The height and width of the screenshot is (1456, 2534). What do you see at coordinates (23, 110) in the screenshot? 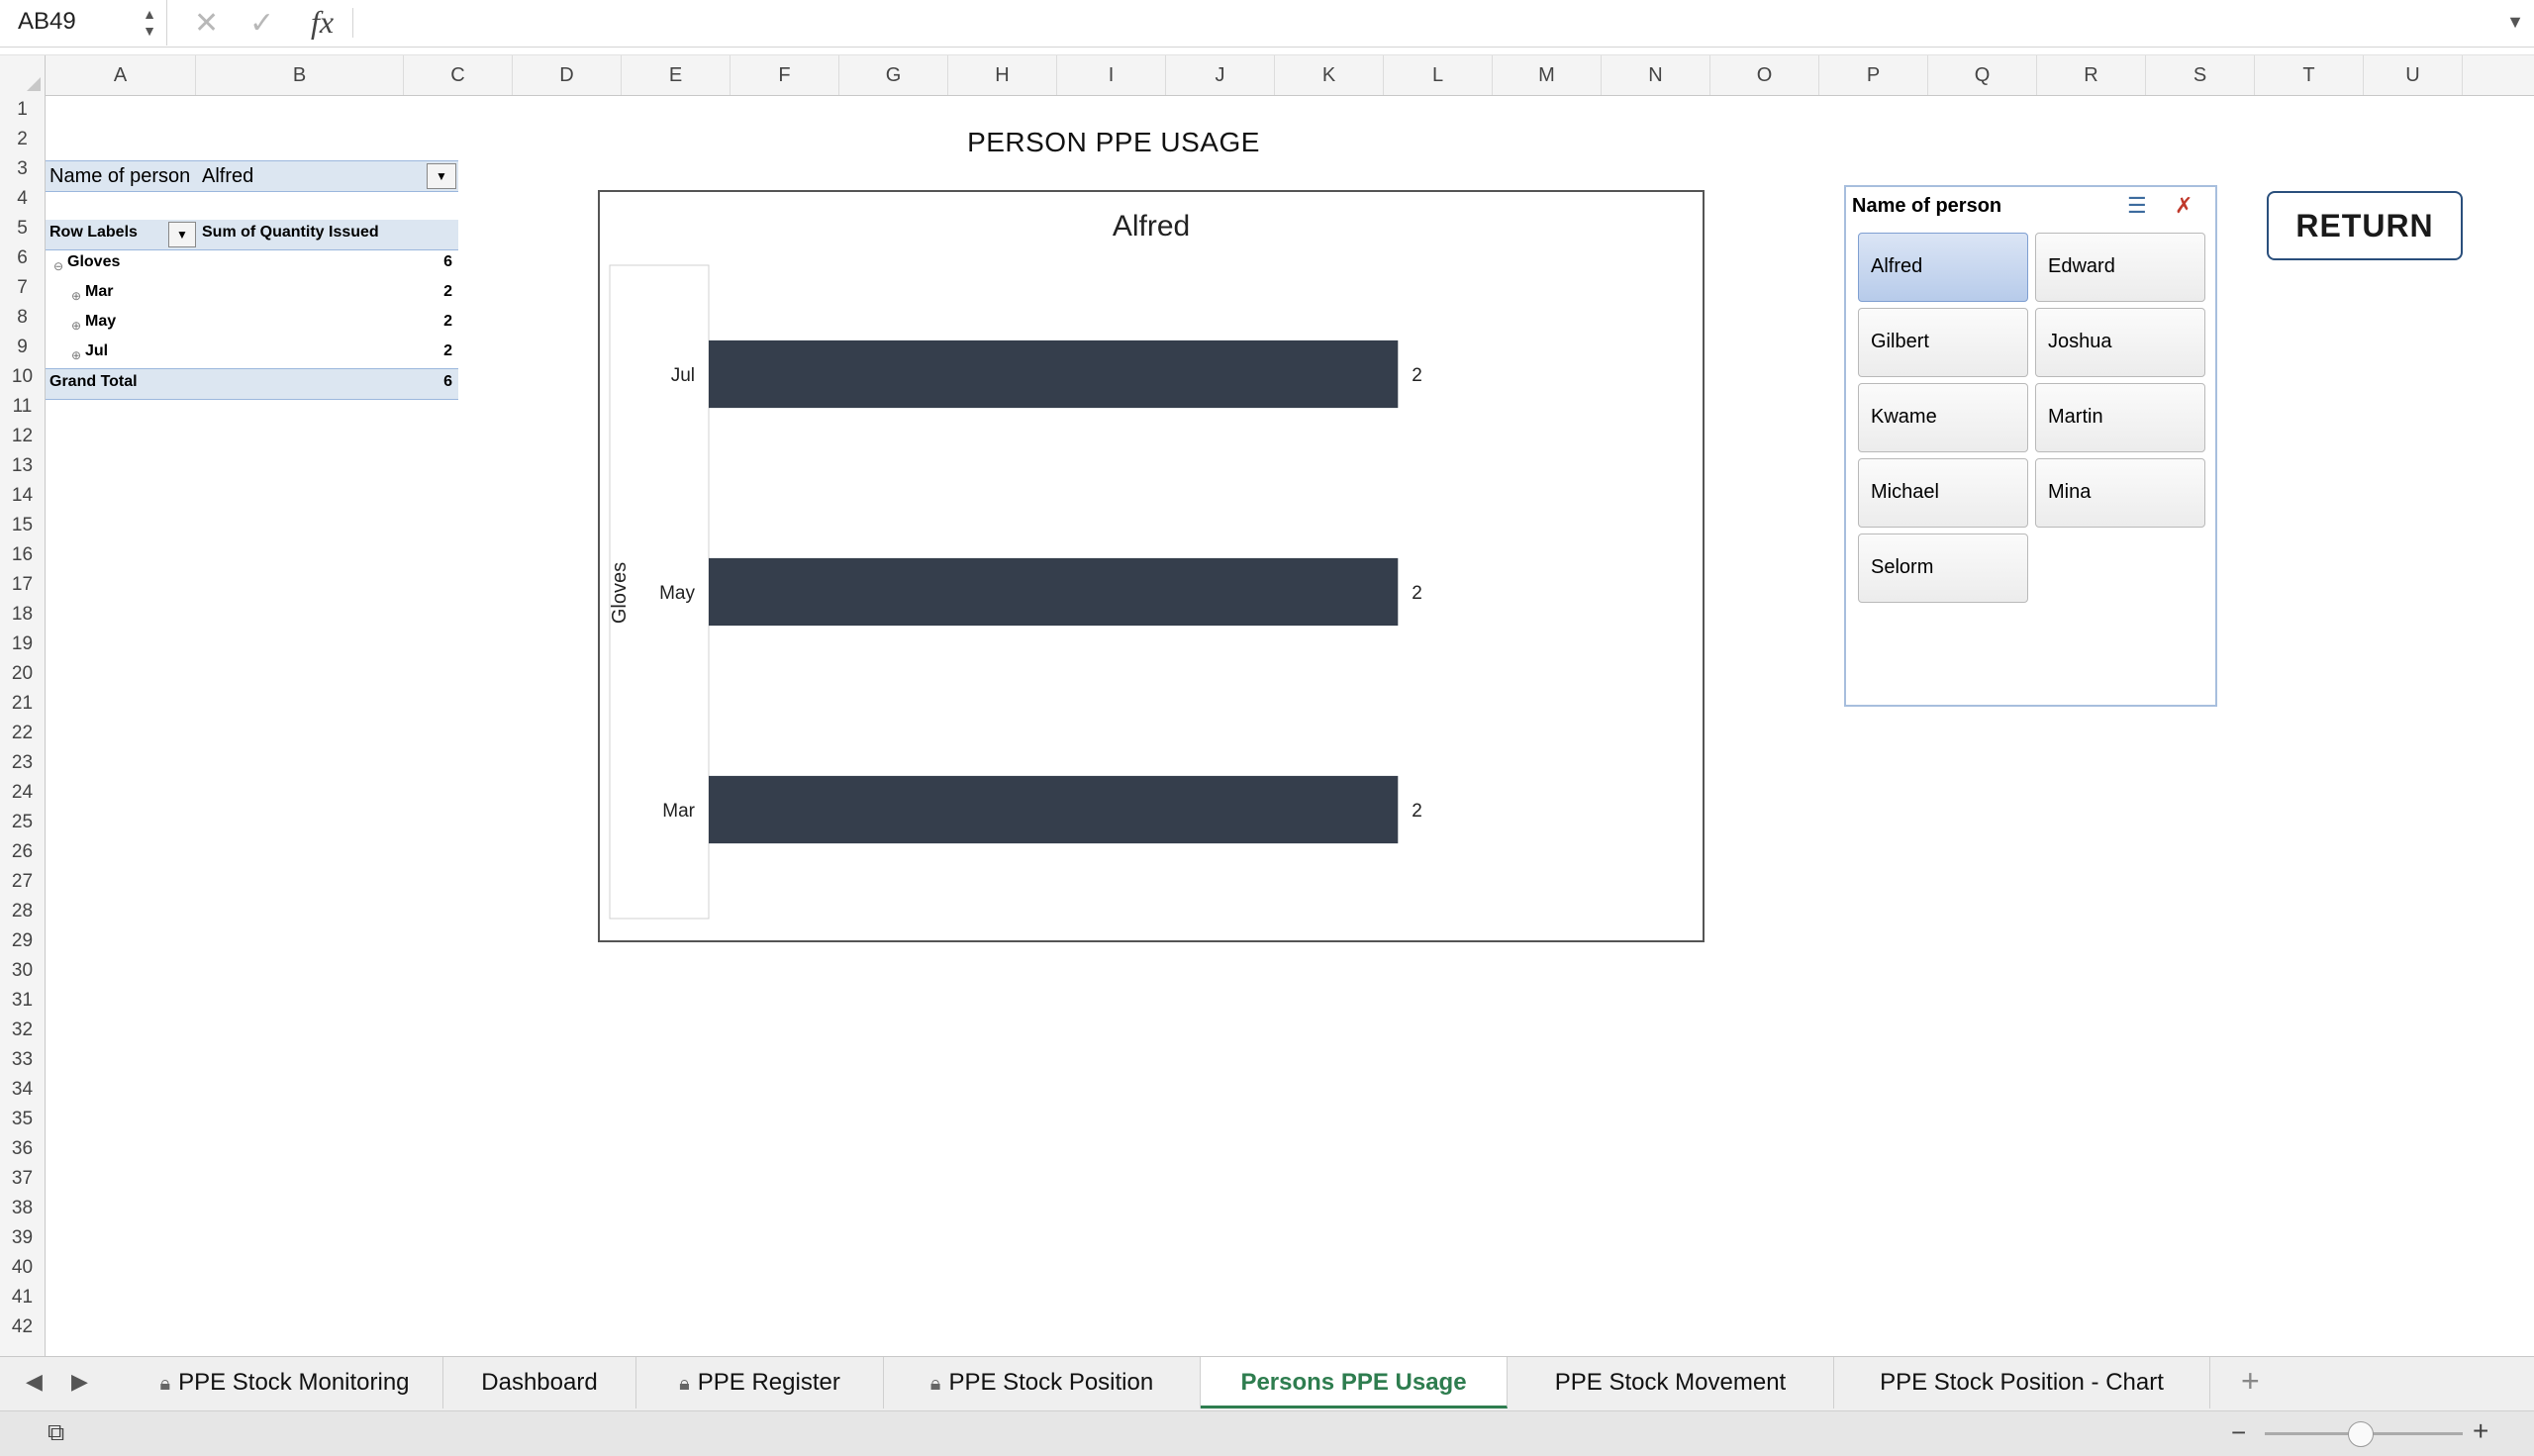
I see `row-header: 1` at bounding box center [23, 110].